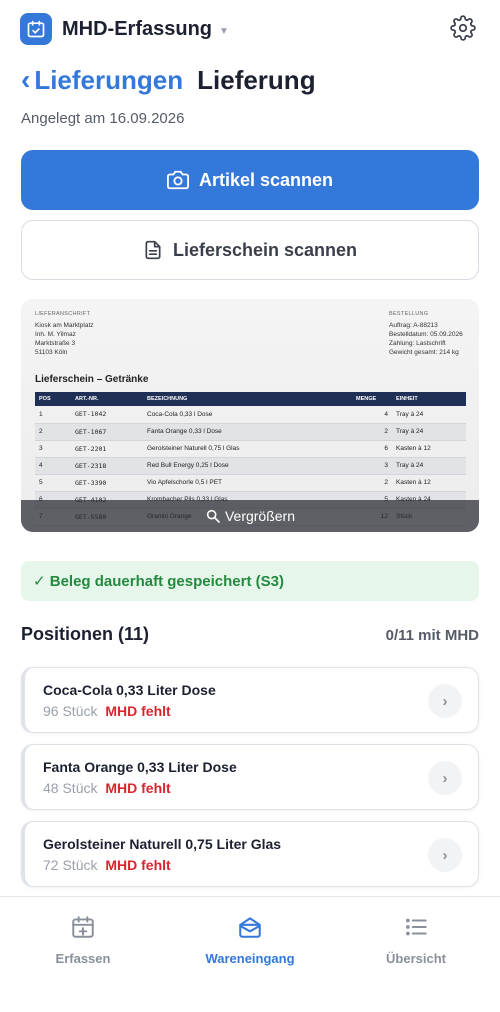  Describe the element at coordinates (177, 180) in the screenshot. I see `camera-icon` at that location.